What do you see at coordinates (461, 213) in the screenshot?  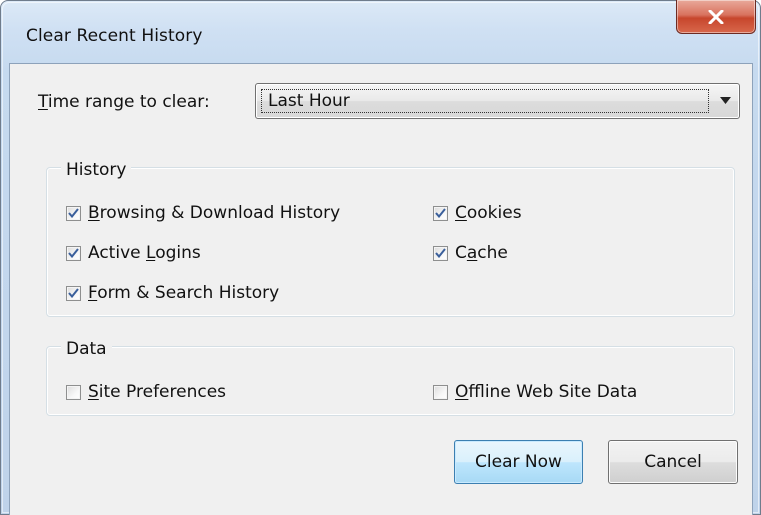 I see `accesskey-letter: C` at bounding box center [461, 213].